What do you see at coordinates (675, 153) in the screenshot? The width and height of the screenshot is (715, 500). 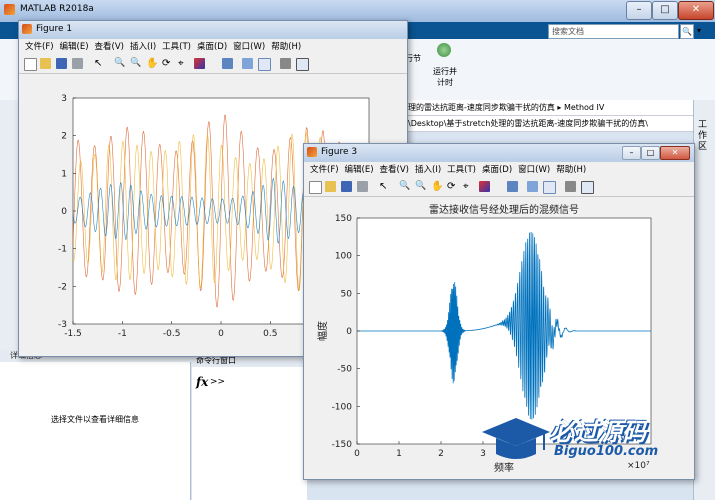 I see `figure3-close-button: ✕` at bounding box center [675, 153].